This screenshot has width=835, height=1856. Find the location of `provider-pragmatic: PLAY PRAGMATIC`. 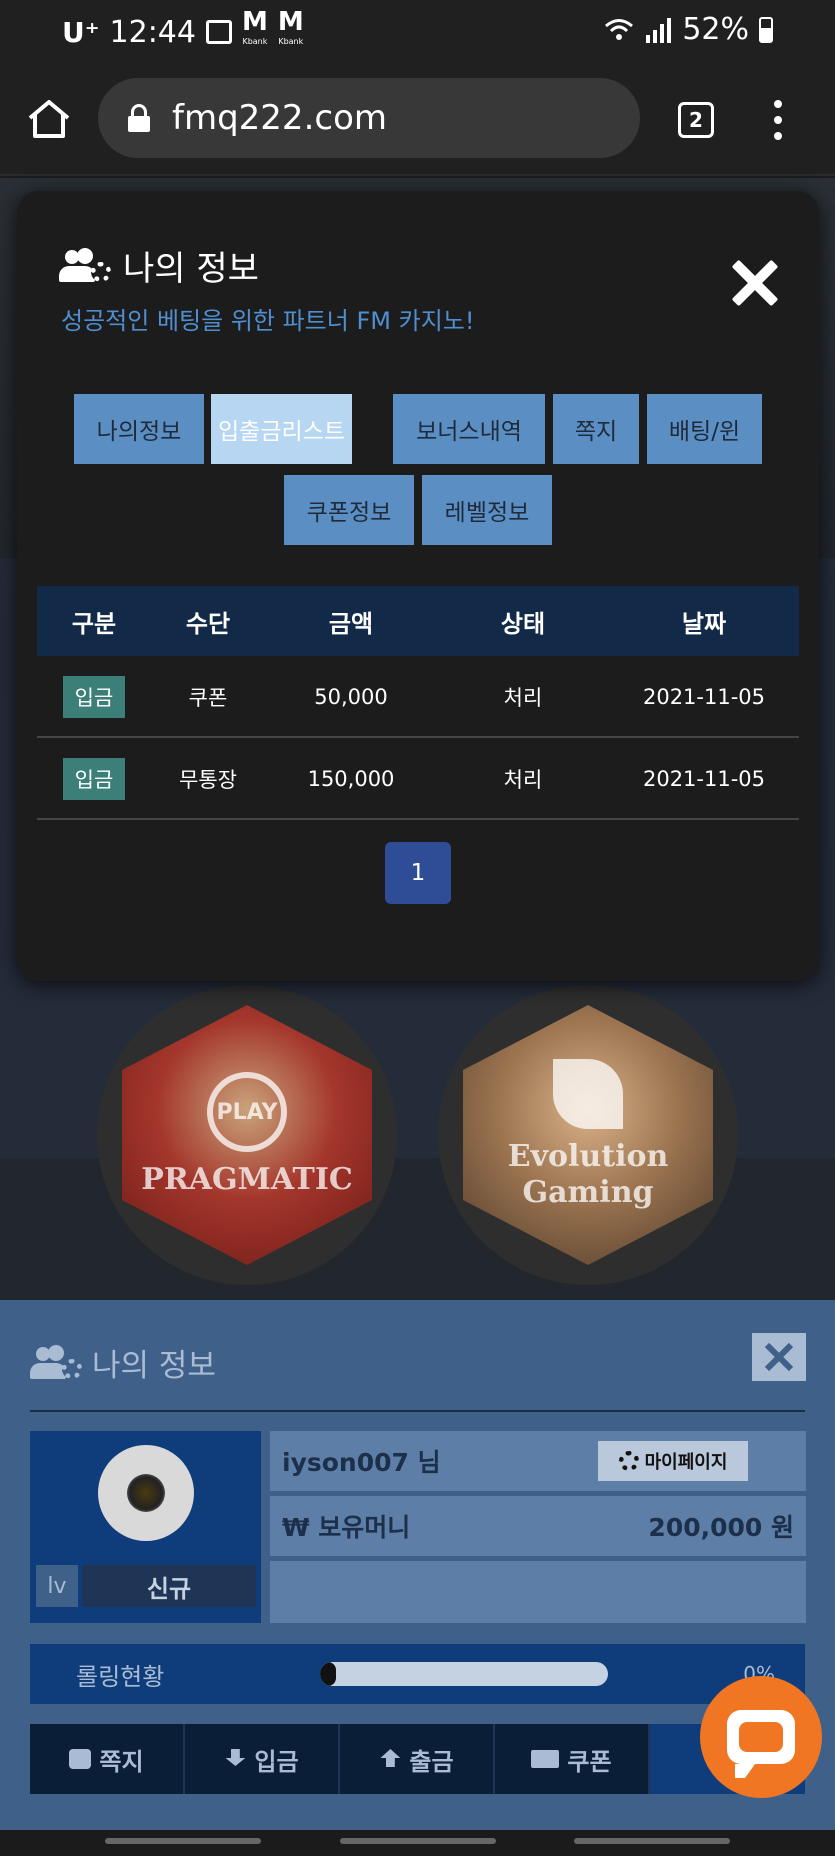

provider-pragmatic: PLAY PRAGMATIC is located at coordinates (247, 1135).